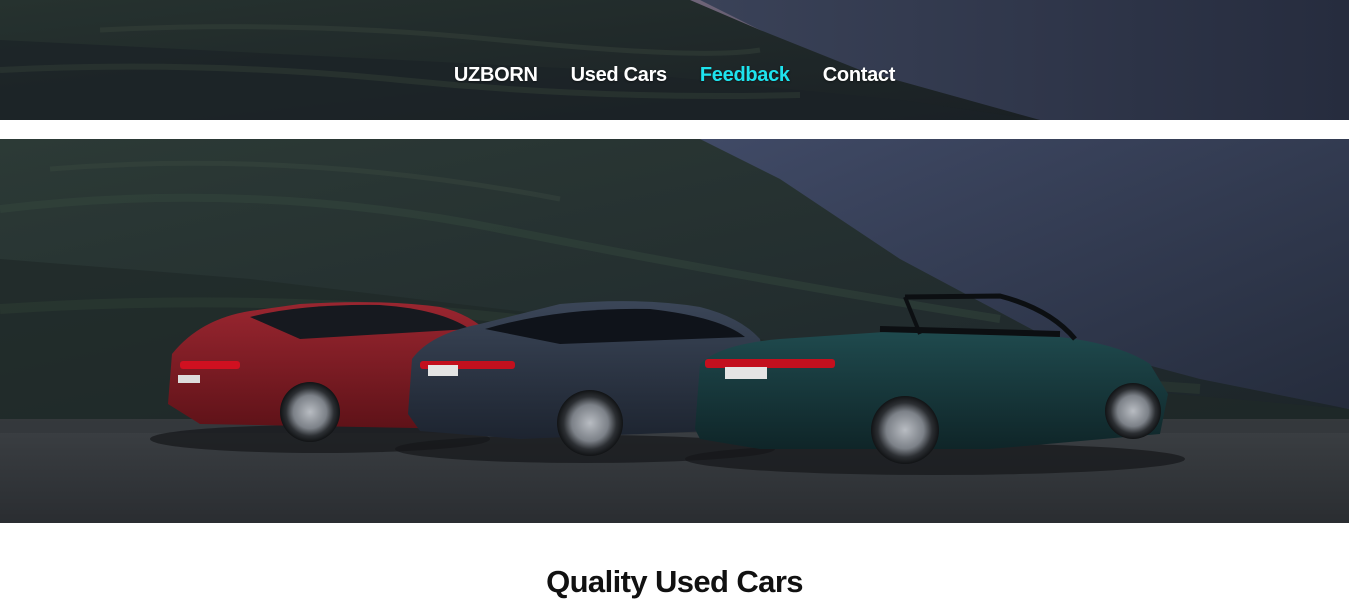 The width and height of the screenshot is (1349, 607). I want to click on nav-link-uzborn: UZBORN, so click(496, 75).